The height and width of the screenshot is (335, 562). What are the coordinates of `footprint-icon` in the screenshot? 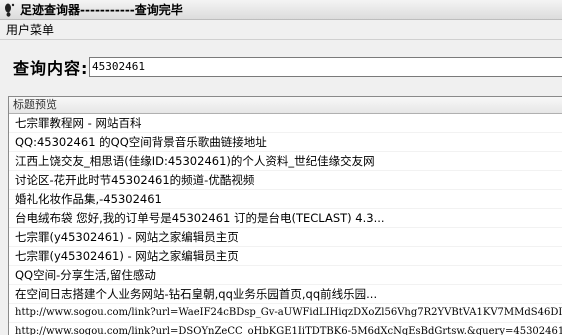 It's located at (10, 10).